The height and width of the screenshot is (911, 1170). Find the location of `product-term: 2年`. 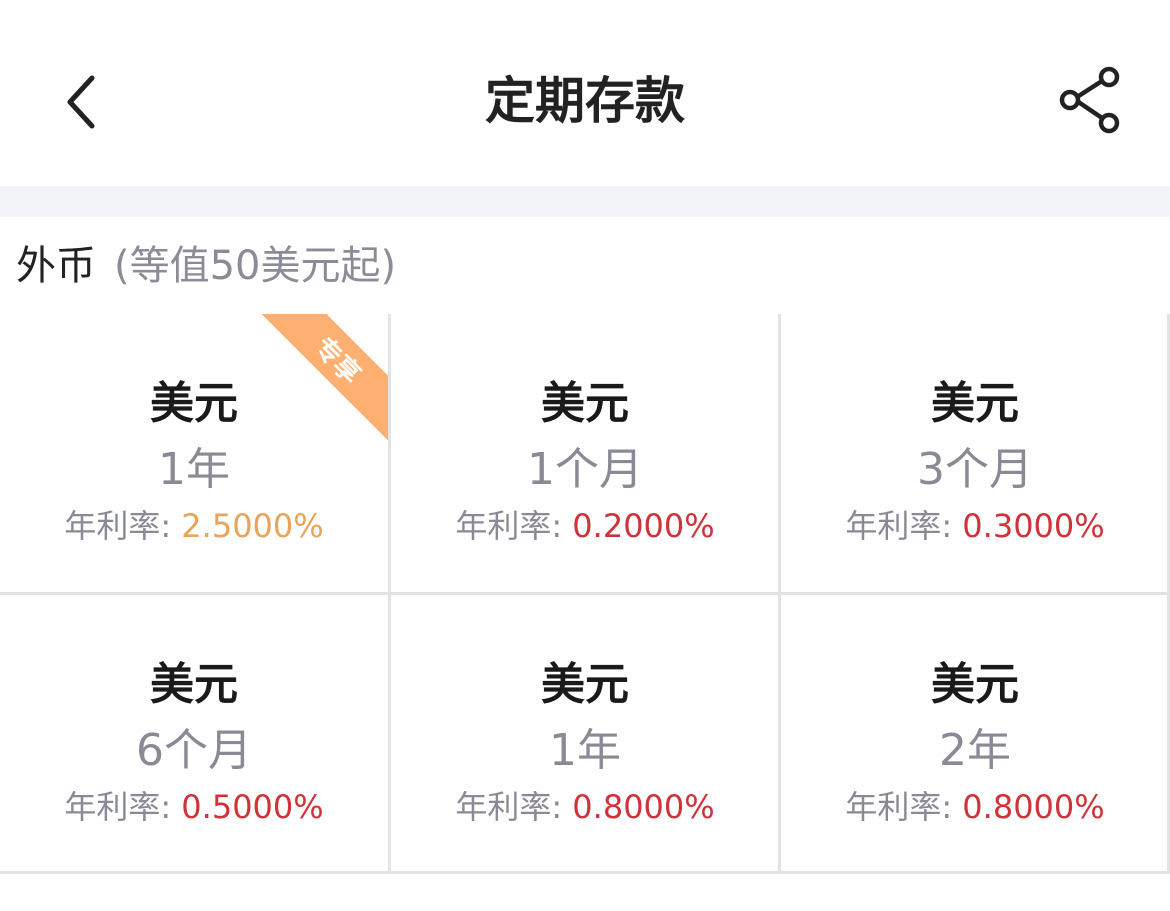

product-term: 2年 is located at coordinates (975, 750).